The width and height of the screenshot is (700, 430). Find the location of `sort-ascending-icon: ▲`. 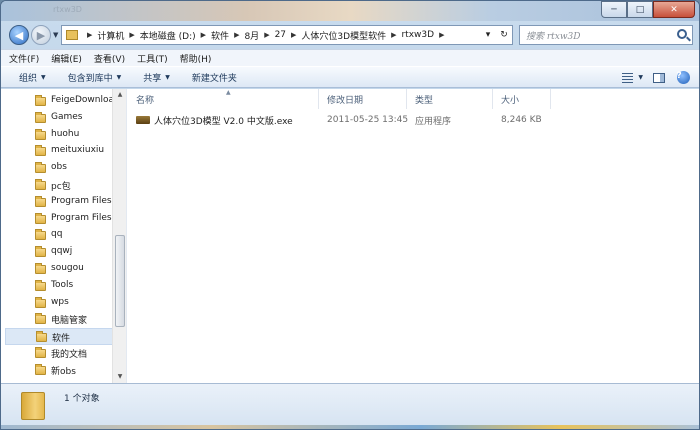

sort-ascending-icon: ▲ is located at coordinates (228, 92).